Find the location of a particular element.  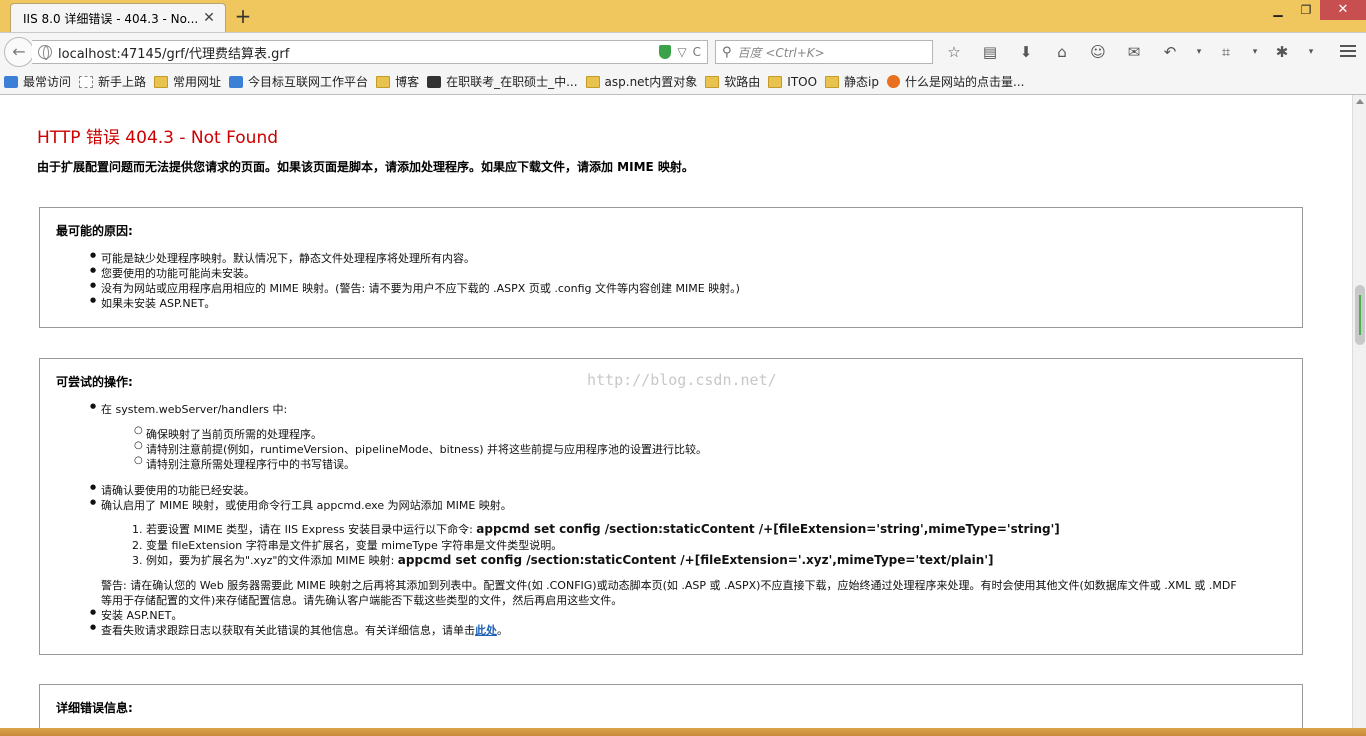

bookmark-item: 今目标互联网工作平台 is located at coordinates (298, 81).